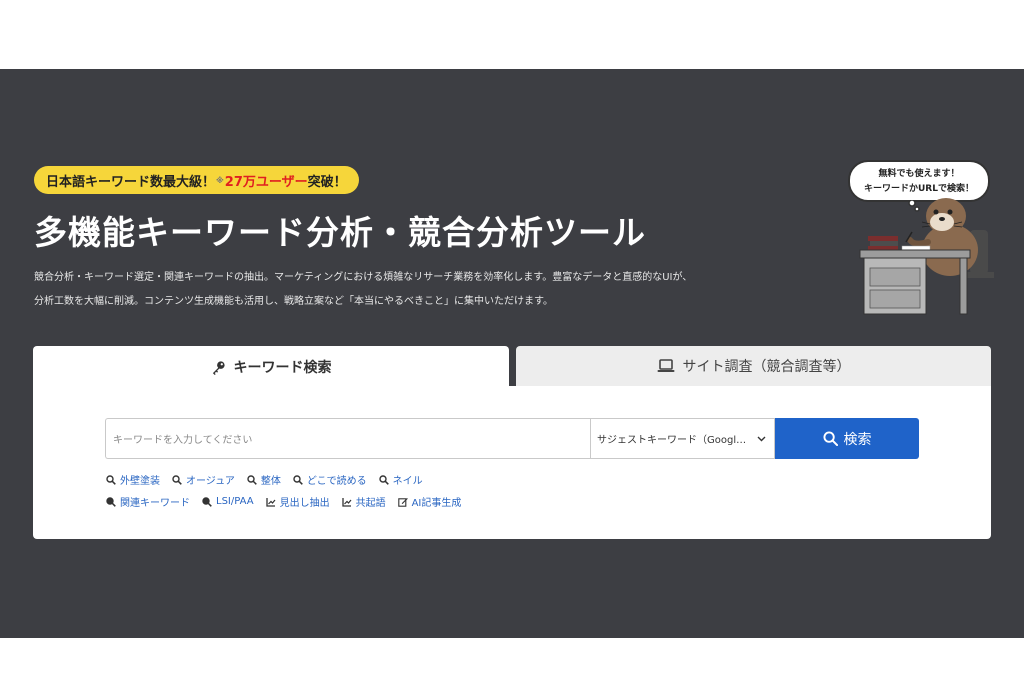 The image size is (1024, 689). I want to click on badge-text: 日本語キーワード数最大級！, so click(131, 182).